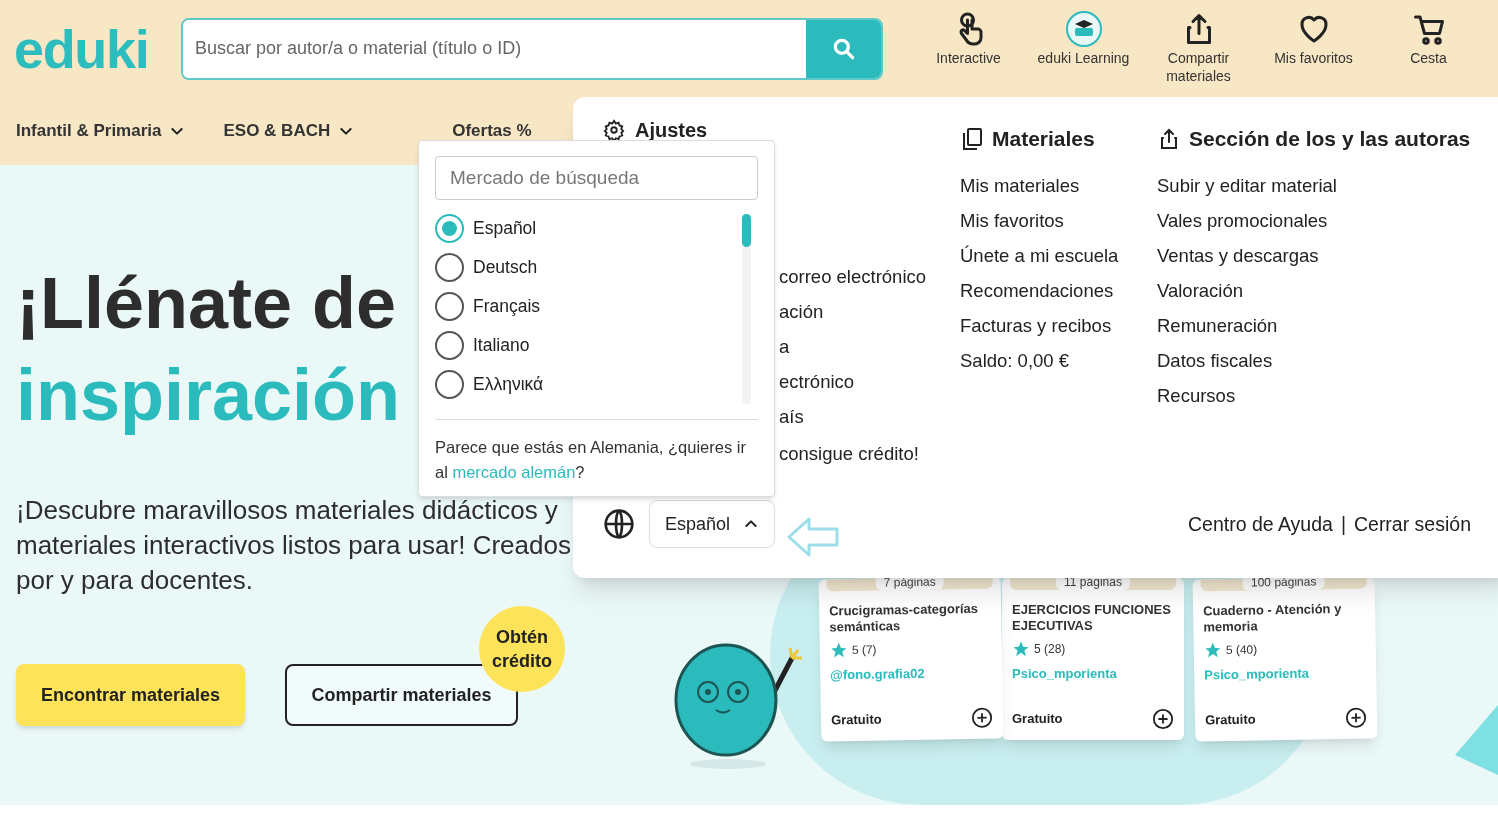  I want to click on menu-link: aís, so click(791, 416).